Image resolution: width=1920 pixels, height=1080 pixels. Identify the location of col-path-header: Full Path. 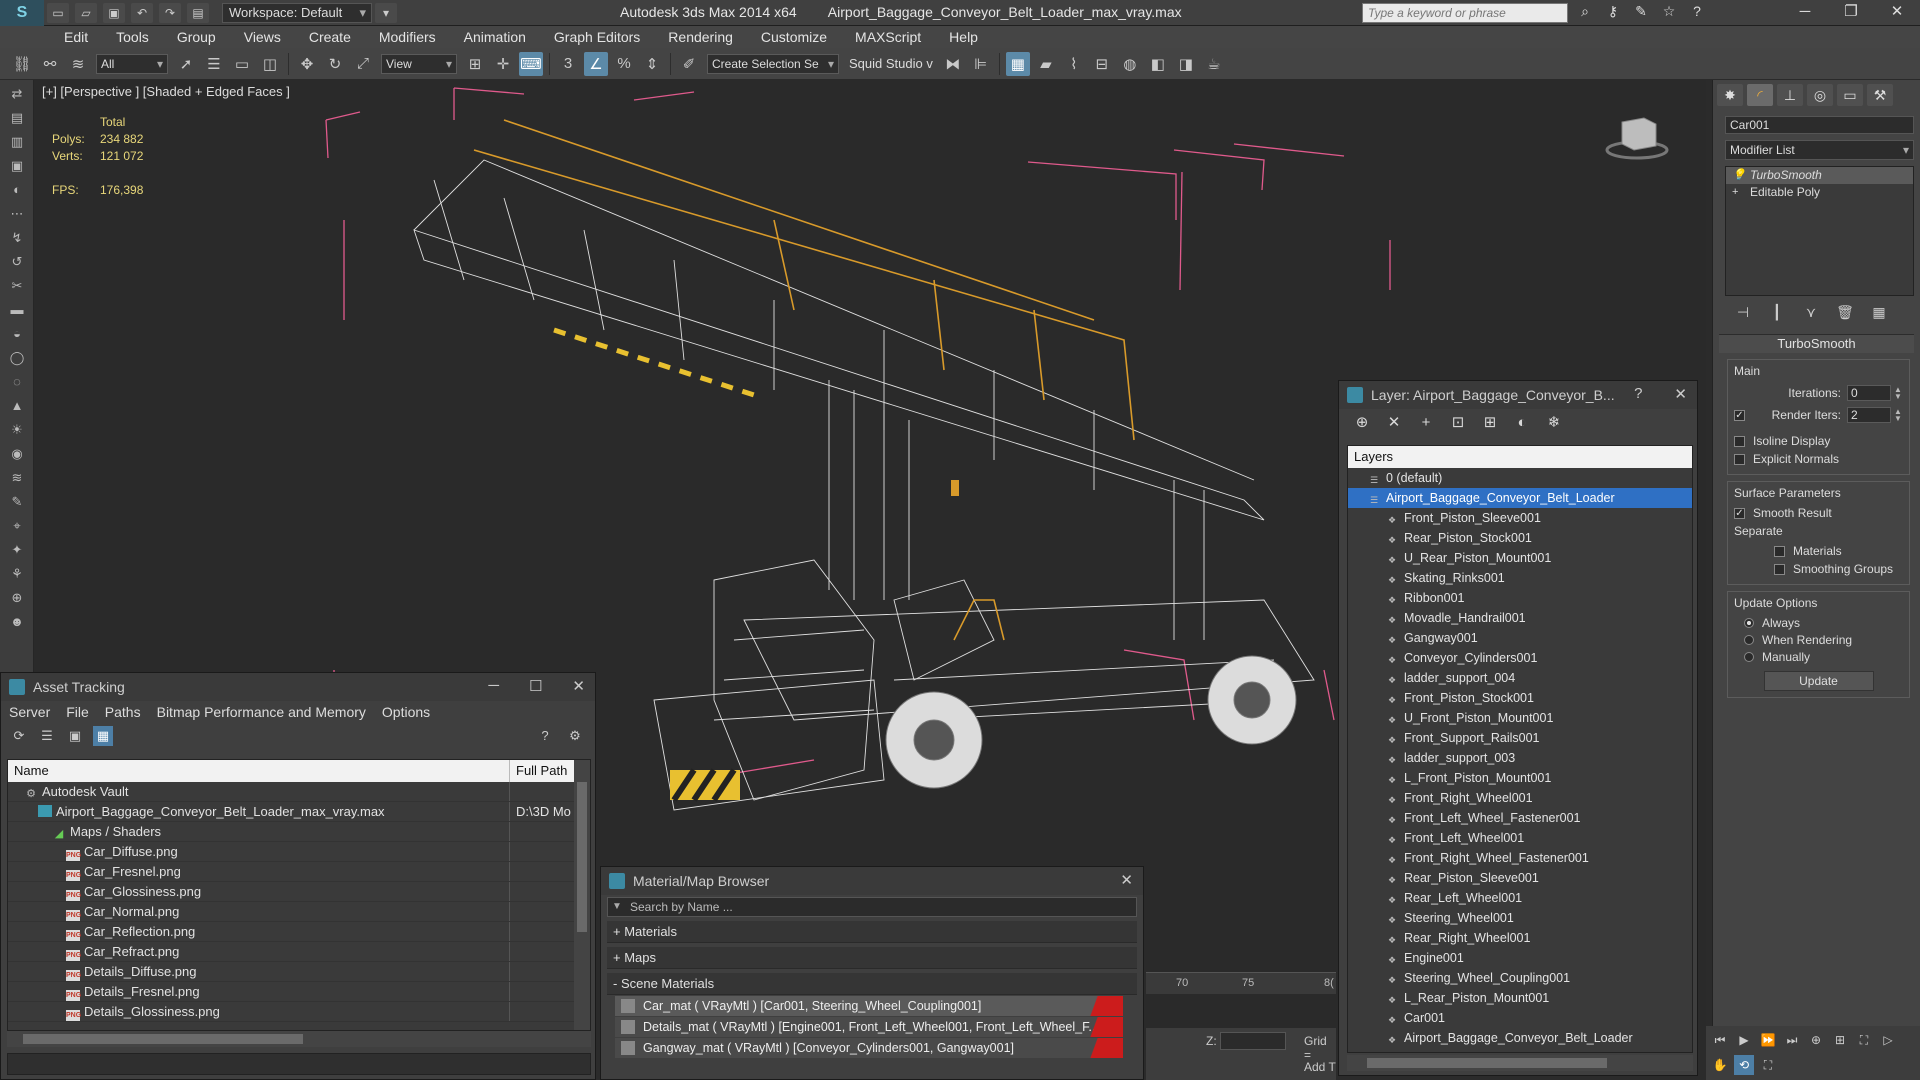
(543, 771).